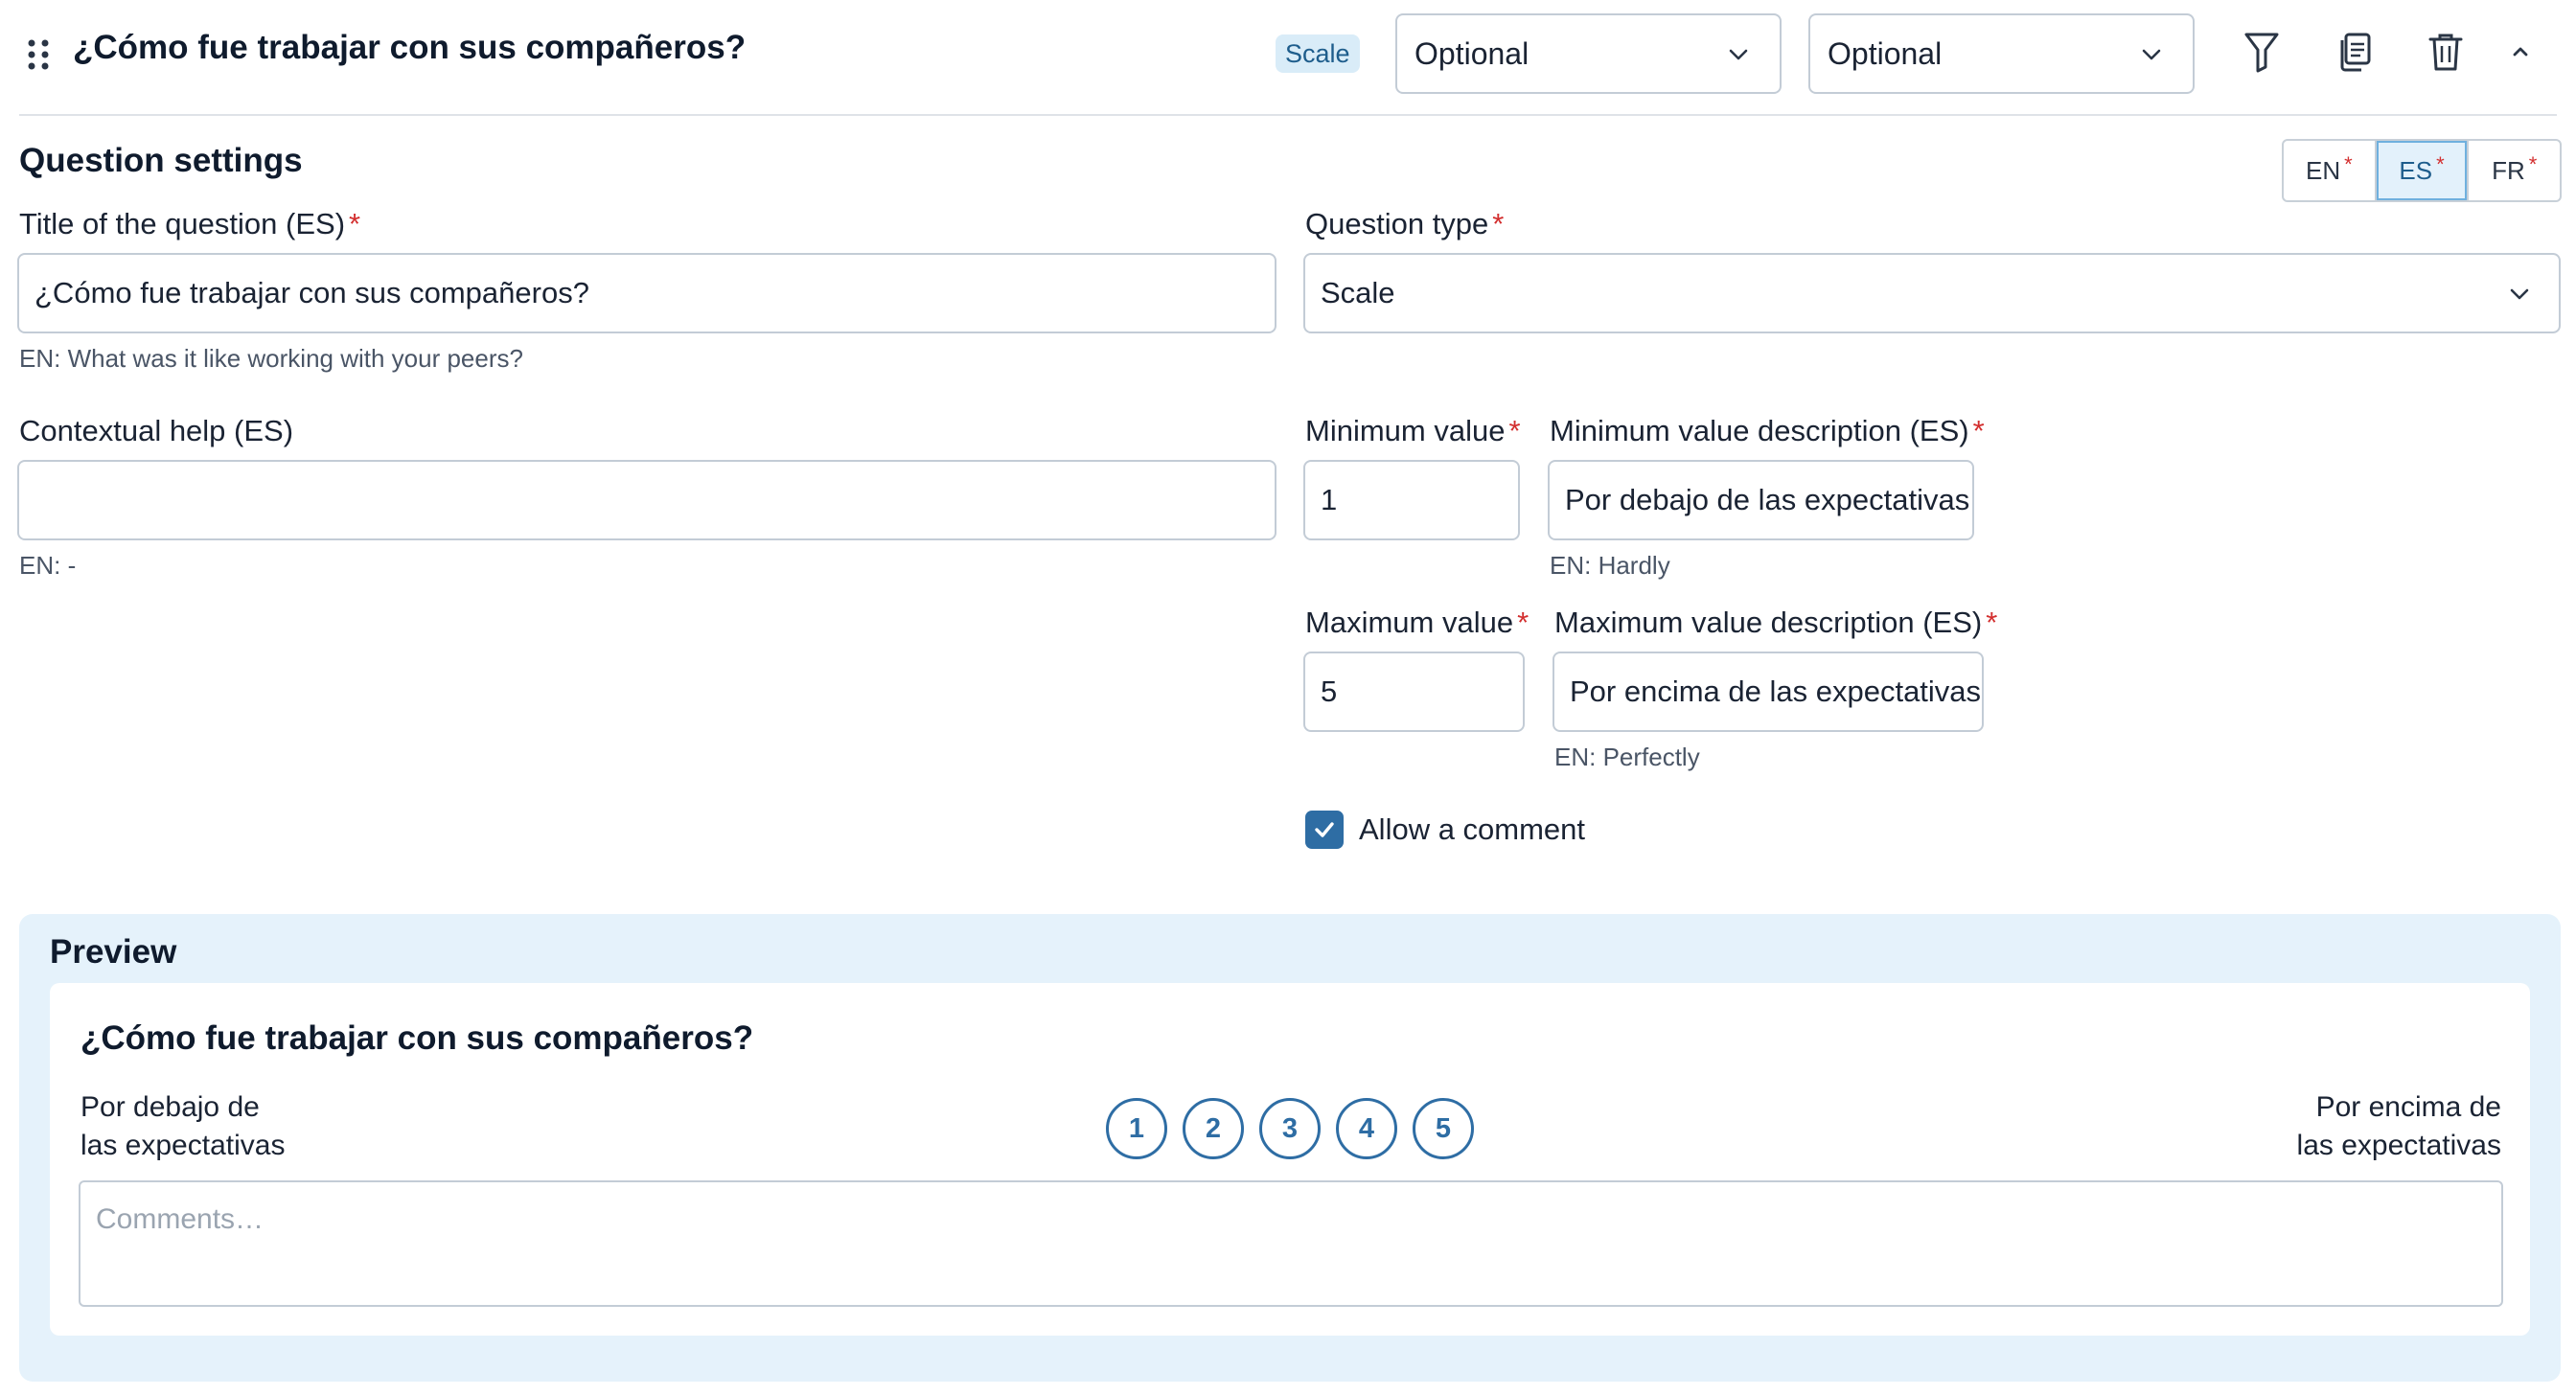 This screenshot has height=1395, width=2576. Describe the element at coordinates (1885, 53) in the screenshot. I see `optional-select-2-value: Optional` at that location.